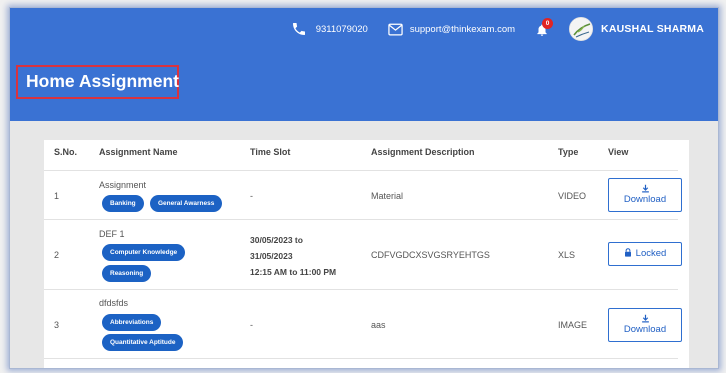 The image size is (726, 373). What do you see at coordinates (57, 255) in the screenshot?
I see `row-sno: 2` at bounding box center [57, 255].